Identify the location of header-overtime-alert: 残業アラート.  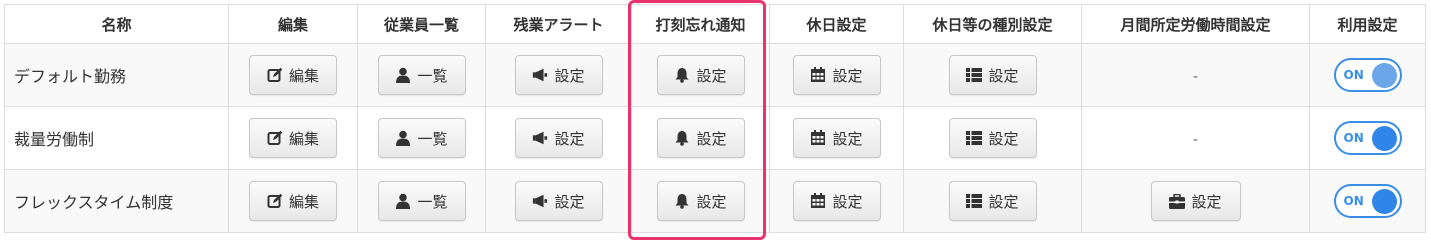
(558, 24).